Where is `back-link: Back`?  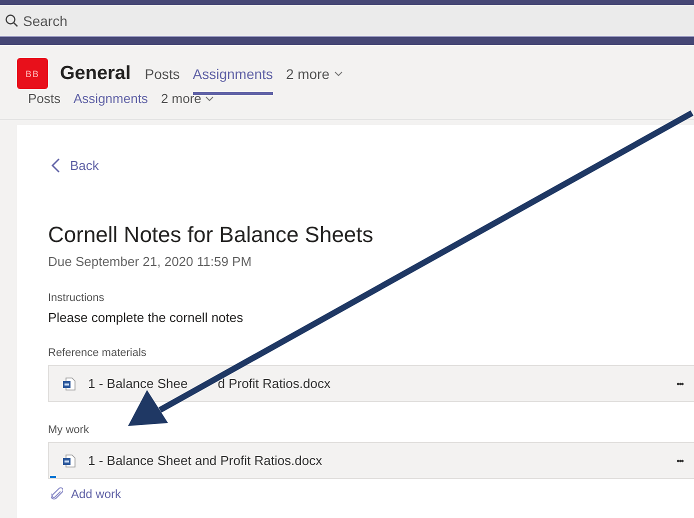
back-link: Back is located at coordinates (75, 165).